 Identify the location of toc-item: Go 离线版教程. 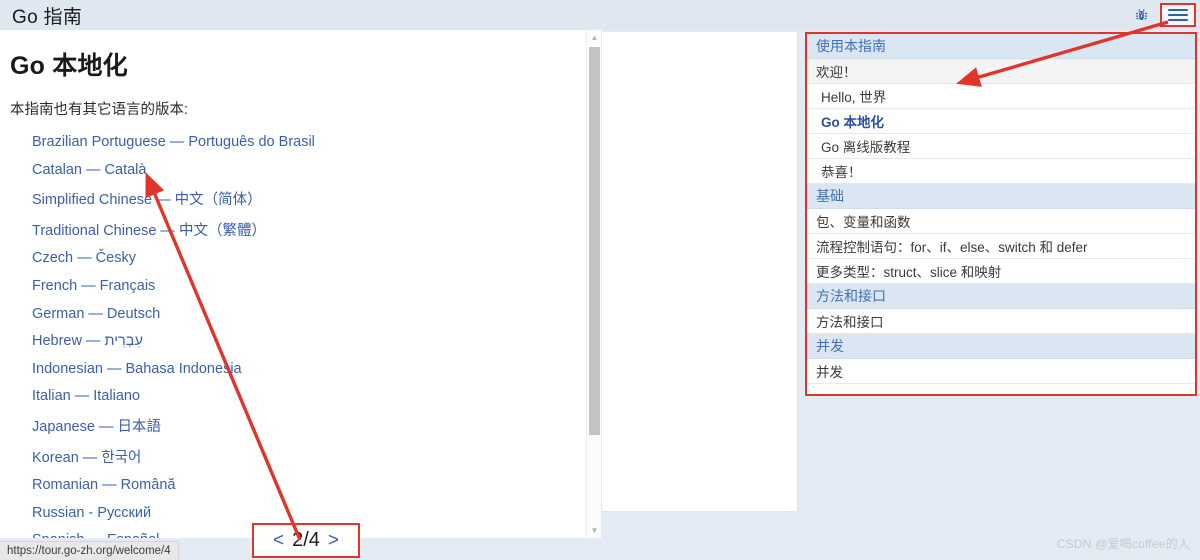
(1001, 146).